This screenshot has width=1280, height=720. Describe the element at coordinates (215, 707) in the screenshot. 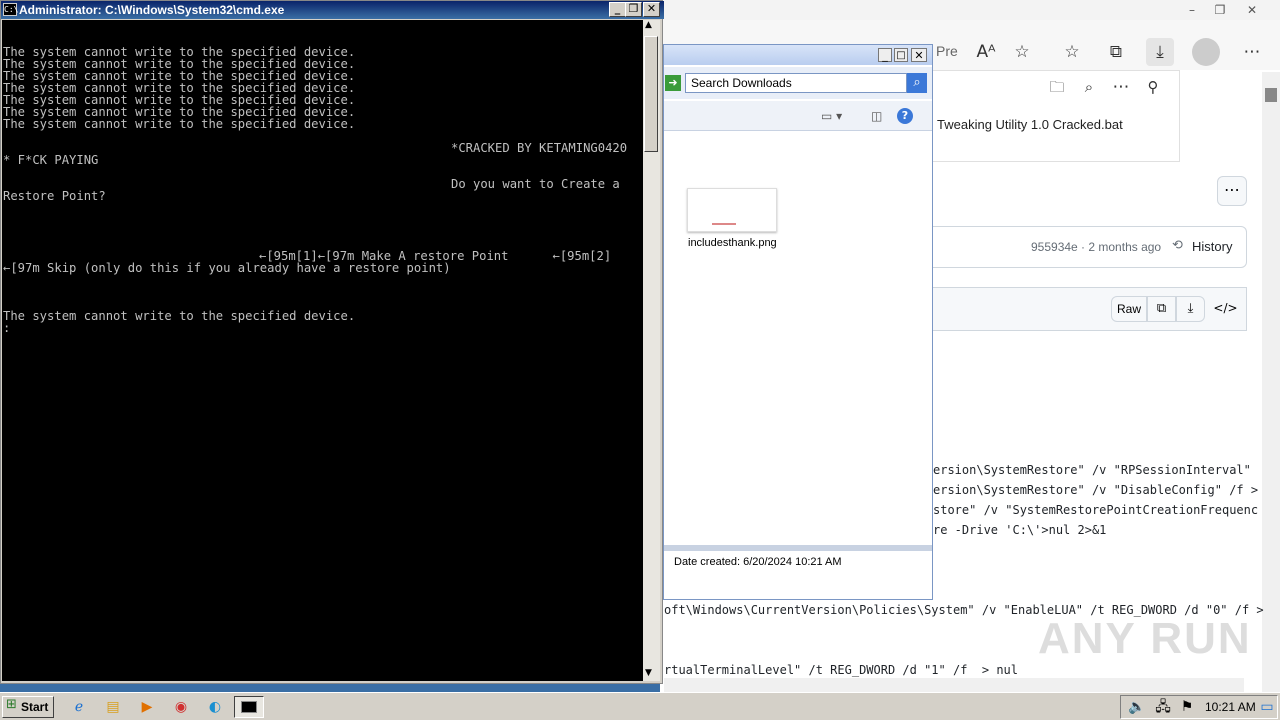

I see `edge-icon: ◐` at that location.